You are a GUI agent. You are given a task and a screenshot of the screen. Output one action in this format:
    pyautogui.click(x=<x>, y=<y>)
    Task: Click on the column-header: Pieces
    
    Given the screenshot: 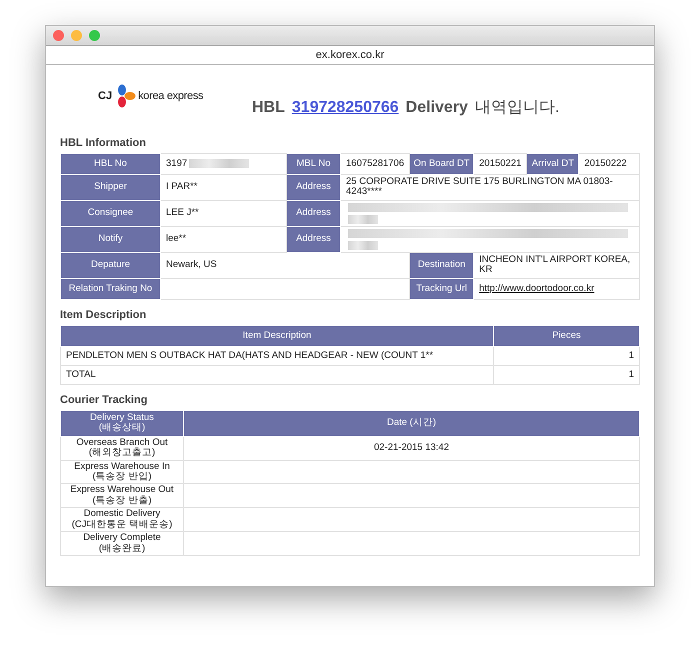 What is the action you would take?
    pyautogui.click(x=567, y=335)
    